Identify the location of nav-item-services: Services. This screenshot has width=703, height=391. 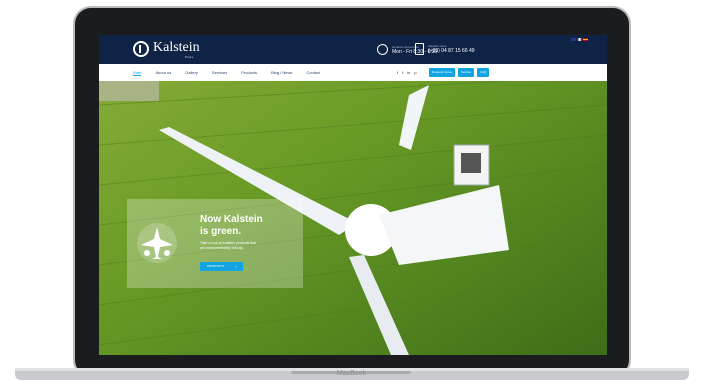
(219, 73).